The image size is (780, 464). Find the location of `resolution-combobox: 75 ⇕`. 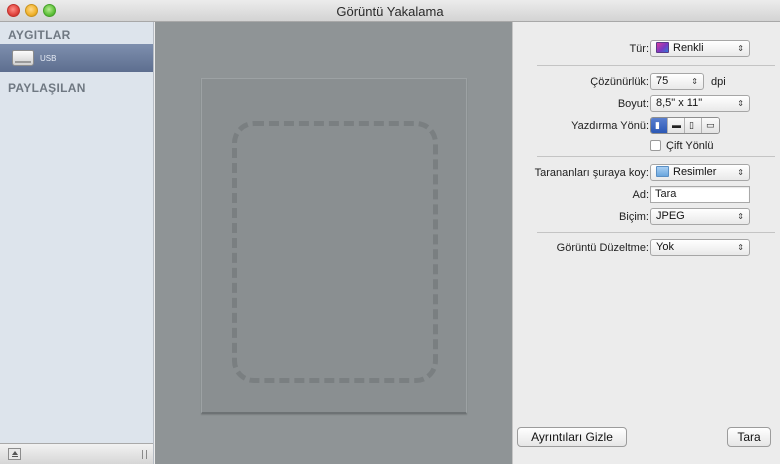

resolution-combobox: 75 ⇕ is located at coordinates (677, 81).